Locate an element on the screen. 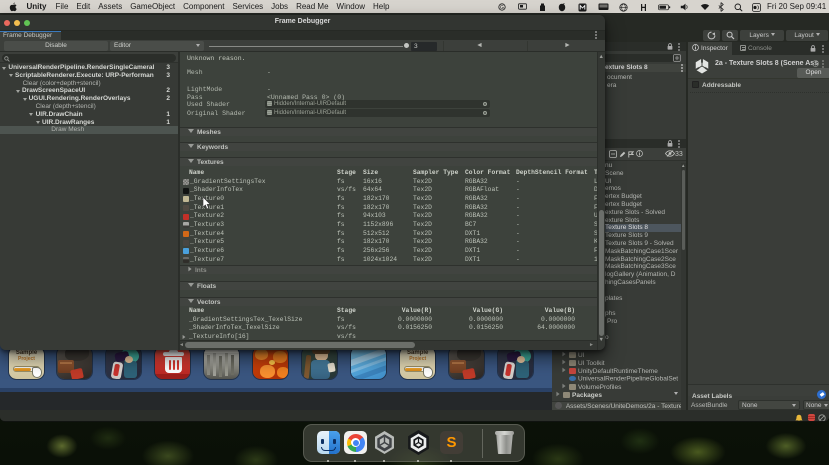 The width and height of the screenshot is (829, 465). svg-text: G is located at coordinates (502, 8).